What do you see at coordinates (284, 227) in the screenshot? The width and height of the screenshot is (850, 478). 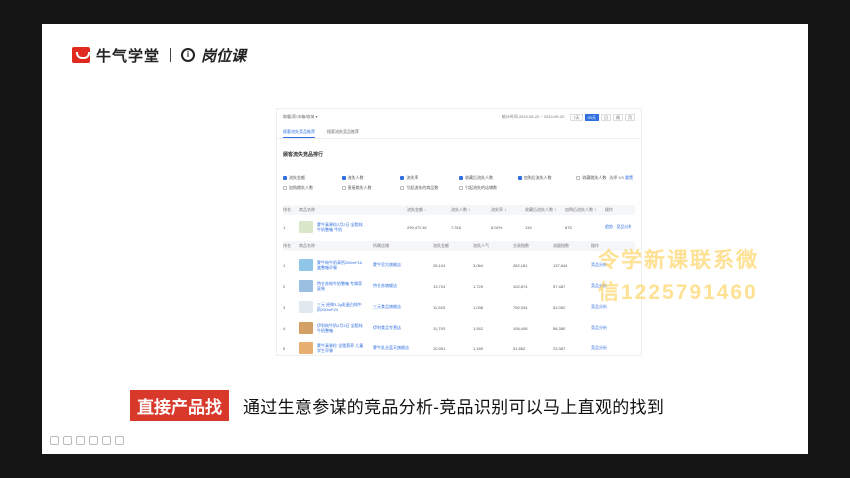 I see `rank-cell: 1` at bounding box center [284, 227].